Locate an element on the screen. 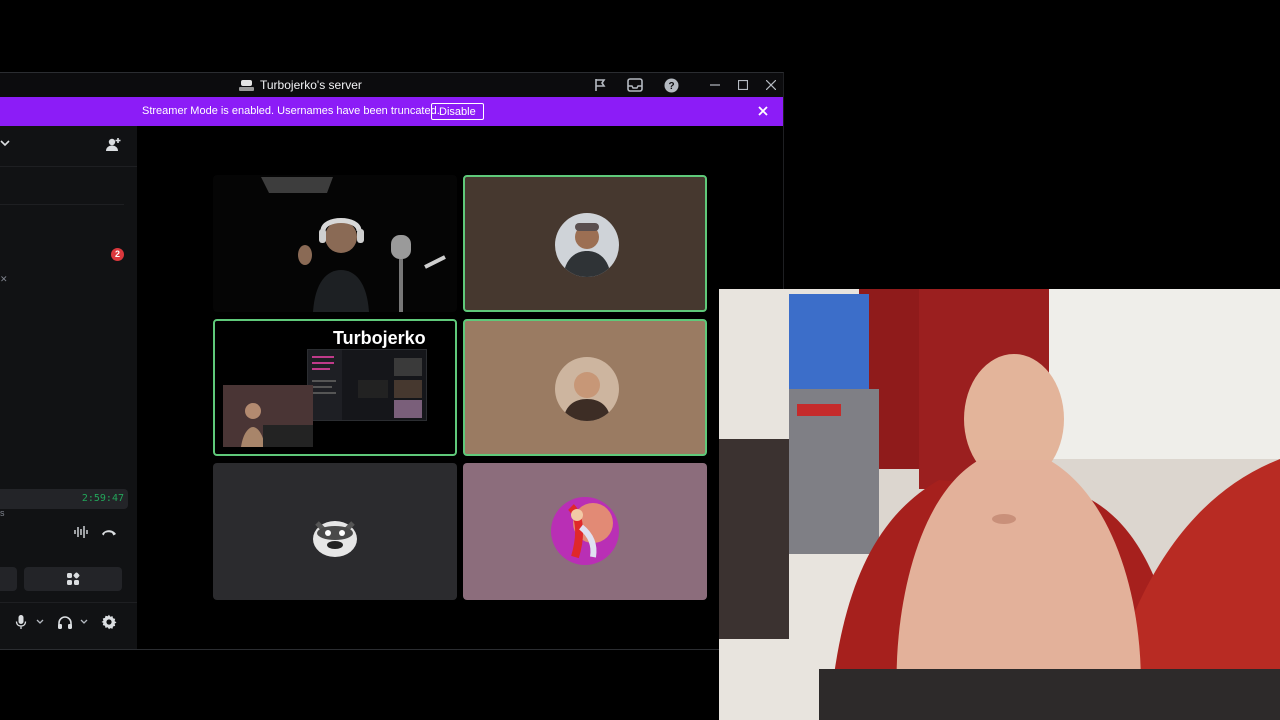 Image resolution: width=1280 pixels, height=720 pixels. camera-feed is located at coordinates (335, 243).